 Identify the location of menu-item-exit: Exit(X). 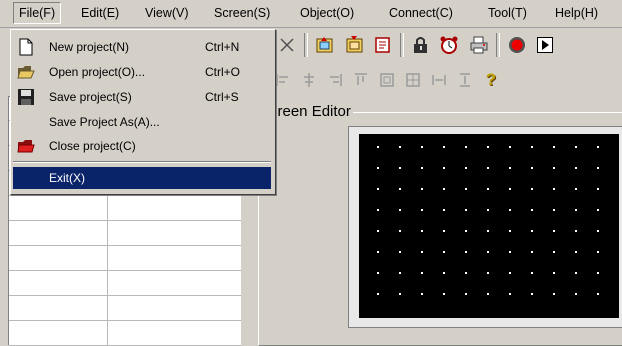
(142, 178).